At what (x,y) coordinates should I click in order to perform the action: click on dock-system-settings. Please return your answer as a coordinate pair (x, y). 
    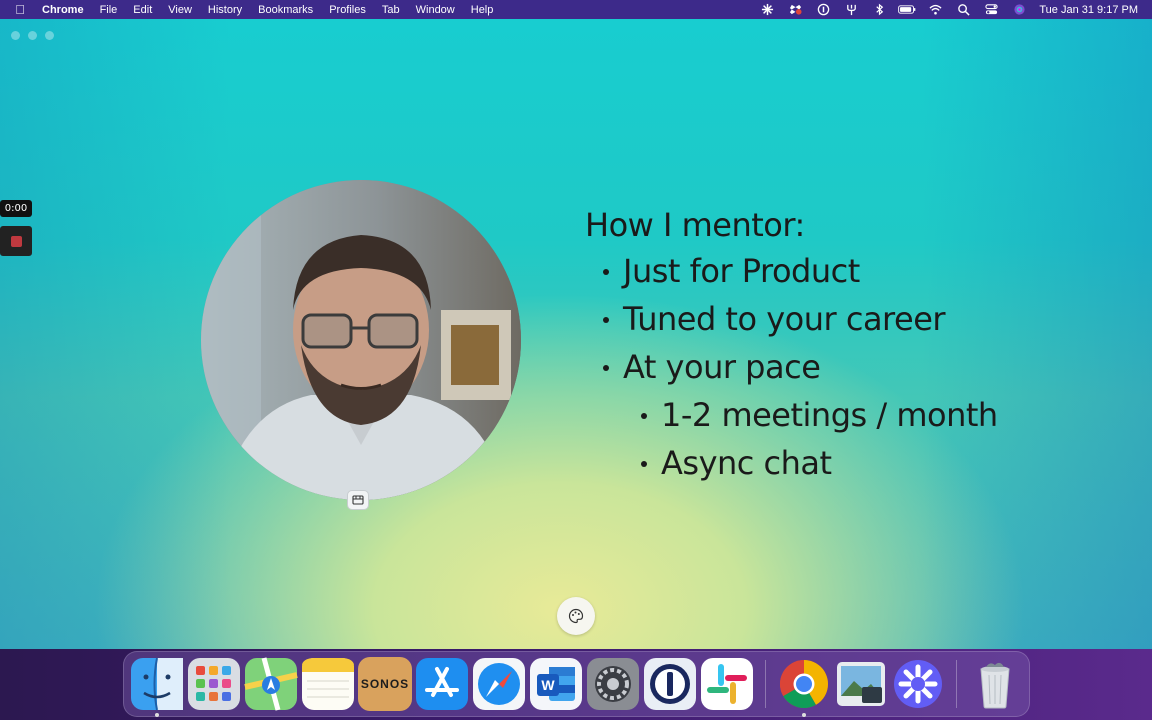
    Looking at the image, I should click on (613, 684).